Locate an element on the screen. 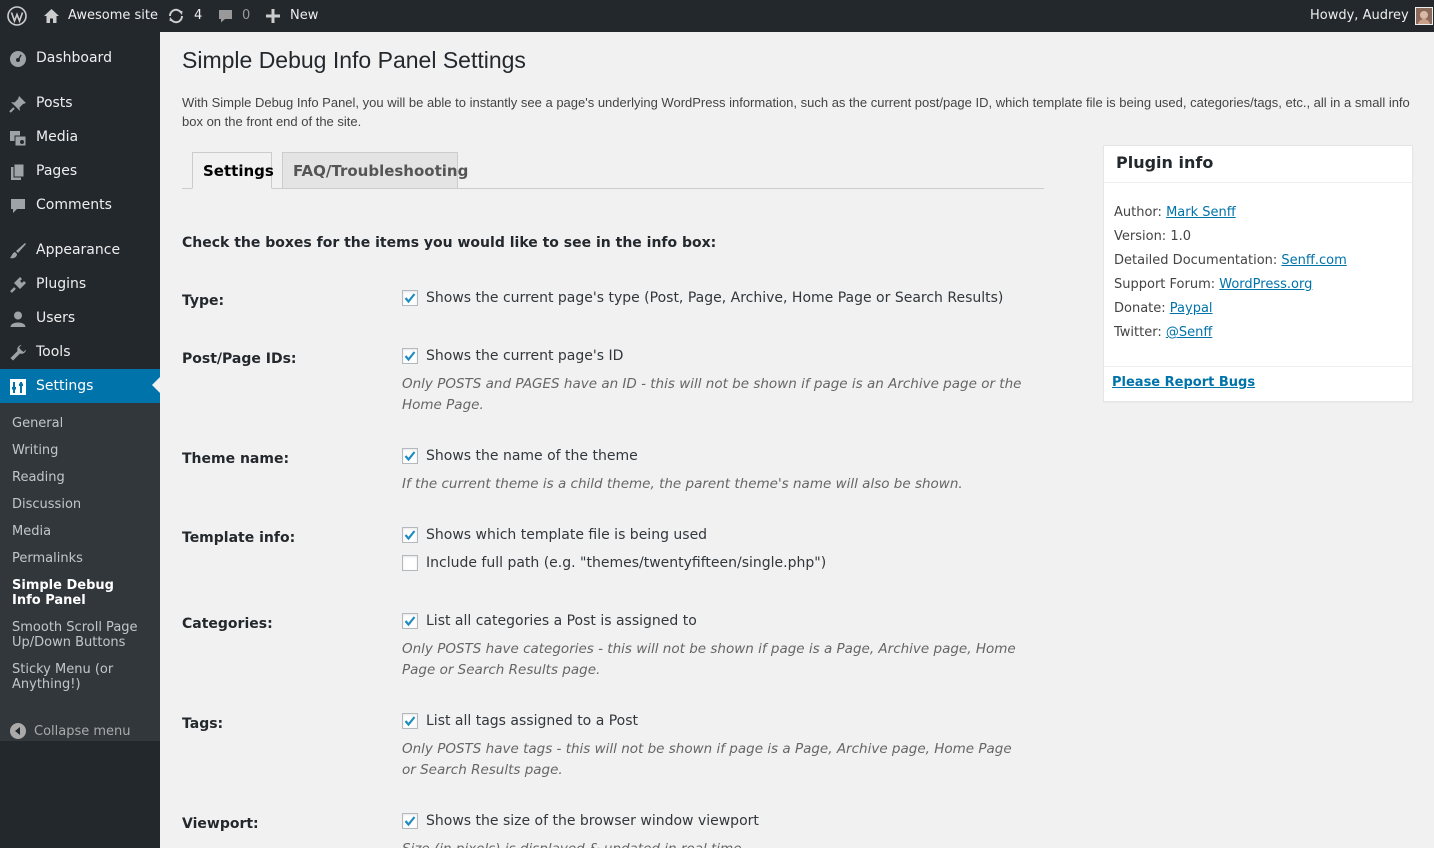 Image resolution: width=1434 pixels, height=848 pixels. author-label: Author: is located at coordinates (1138, 212).